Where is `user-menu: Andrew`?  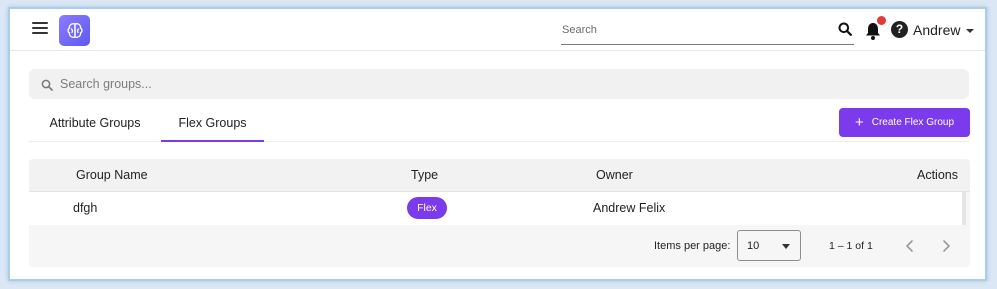 user-menu: Andrew is located at coordinates (944, 30).